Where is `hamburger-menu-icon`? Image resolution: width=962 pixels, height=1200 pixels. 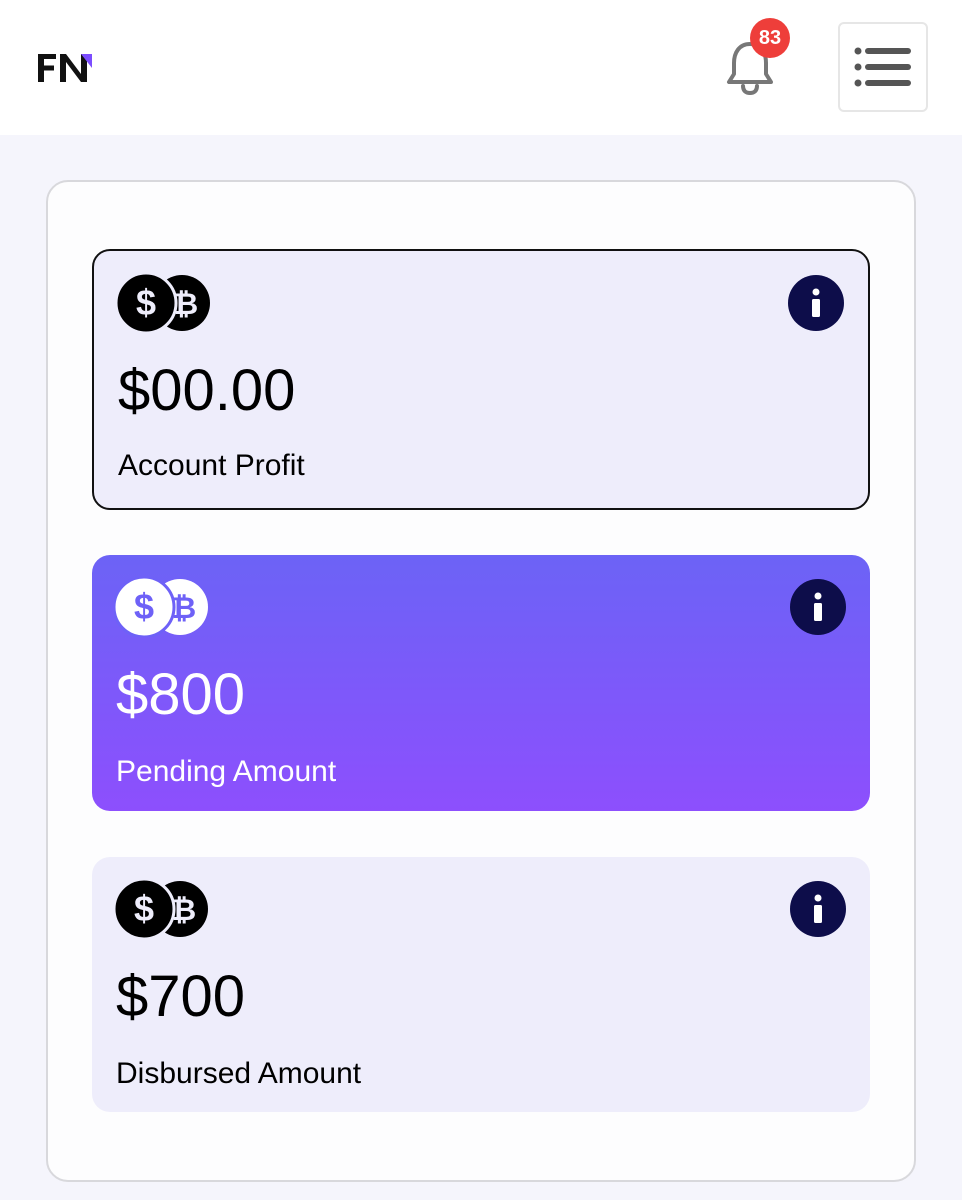 hamburger-menu-icon is located at coordinates (882, 67).